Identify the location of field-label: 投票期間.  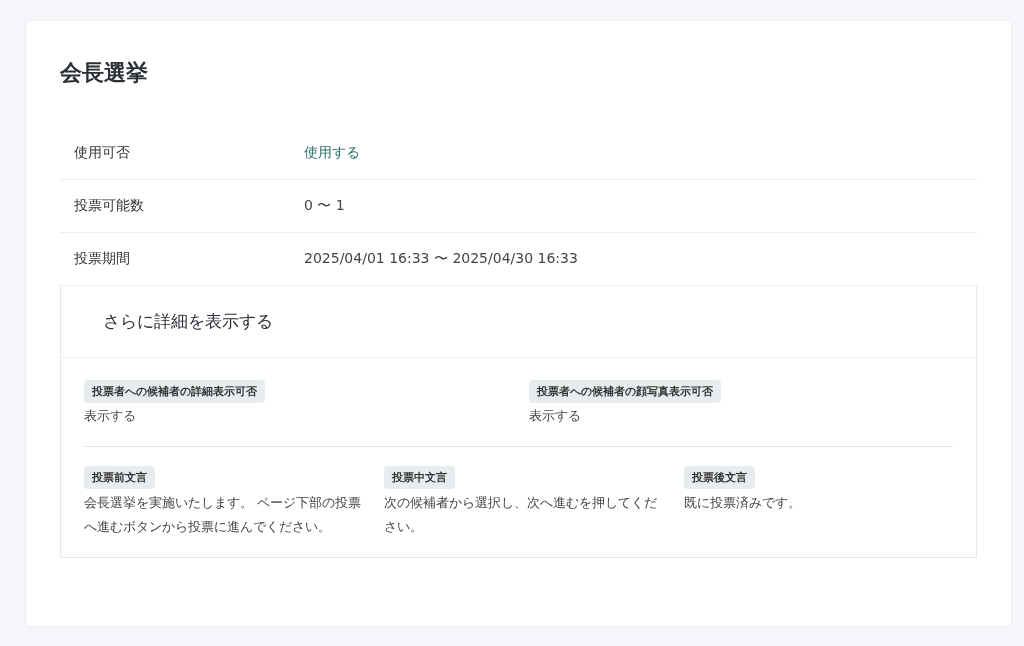
(102, 259).